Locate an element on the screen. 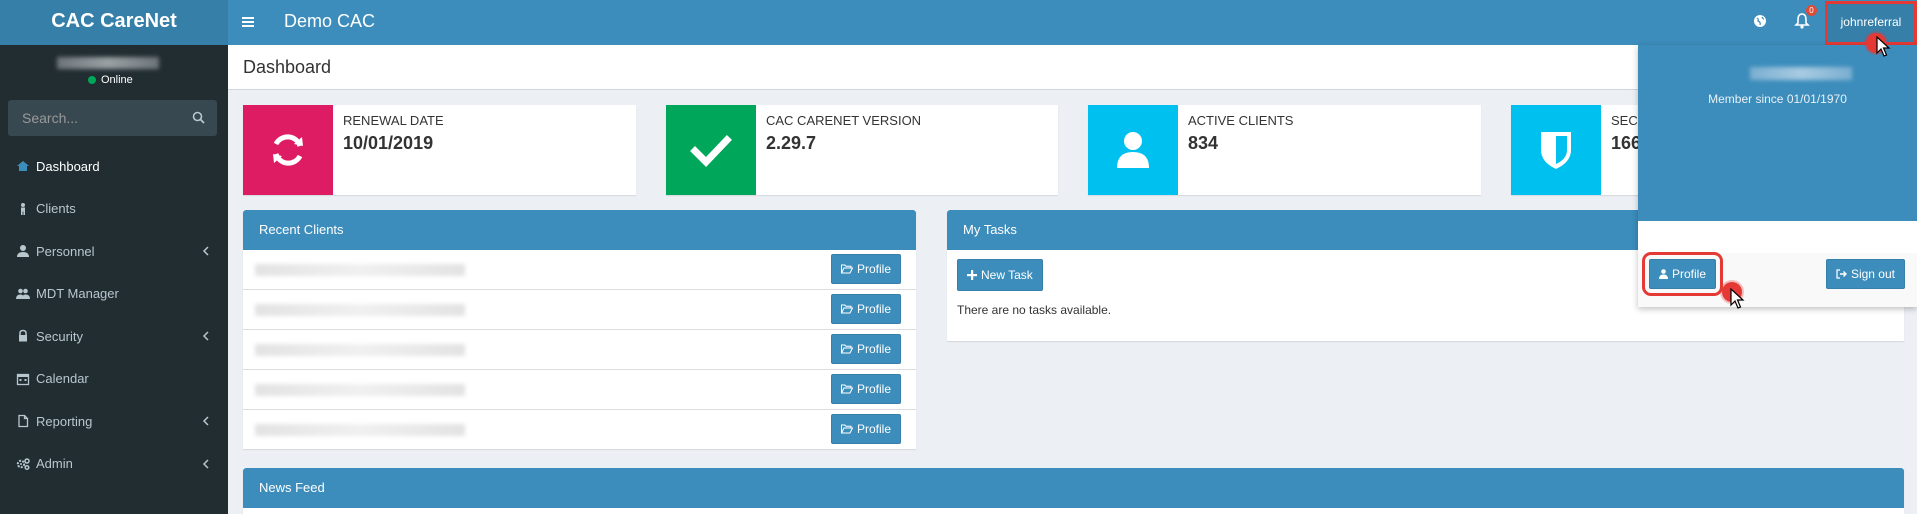 The image size is (1917, 514). sidebar-item-personnel: Personnel is located at coordinates (114, 251).